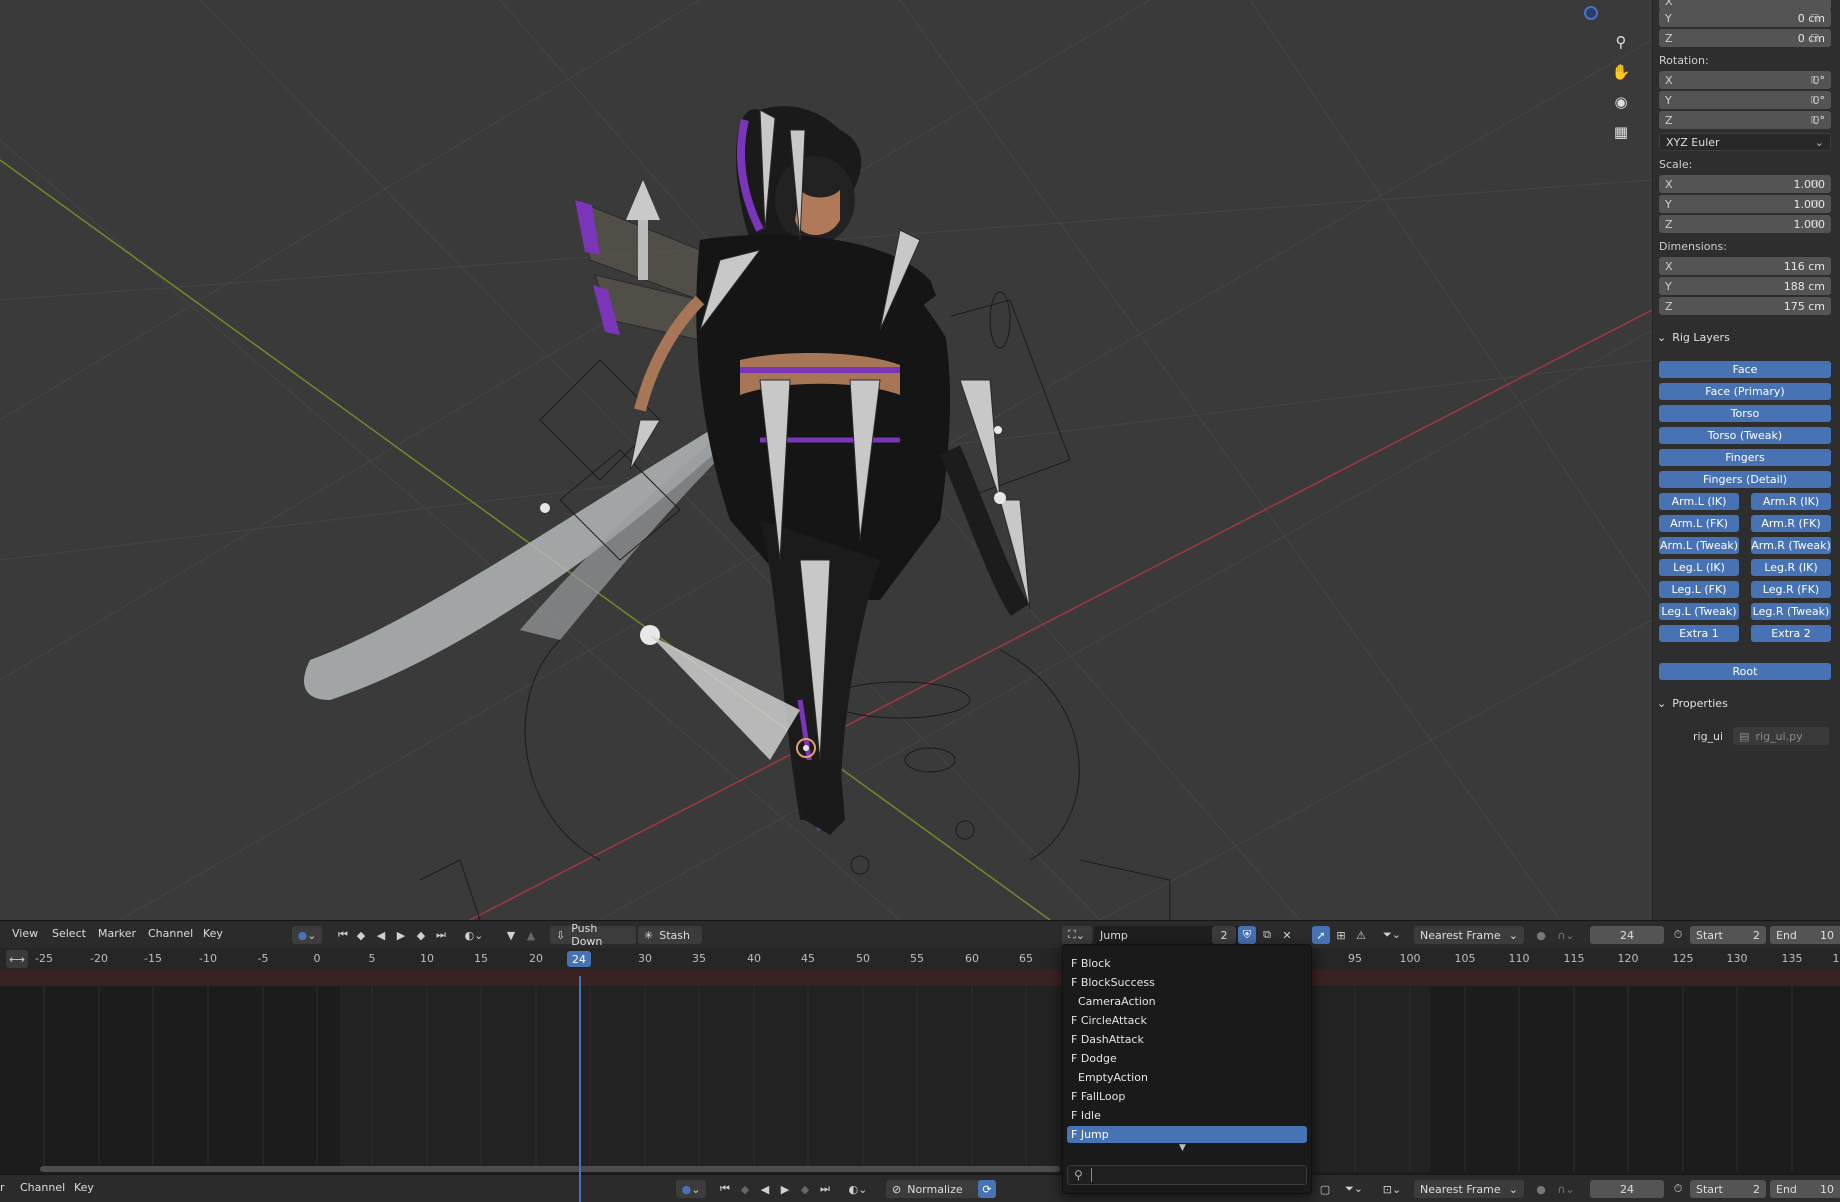 This screenshot has height=1202, width=1840. Describe the element at coordinates (1187, 982) in the screenshot. I see `action-list-item: F BlockSuccess` at that location.